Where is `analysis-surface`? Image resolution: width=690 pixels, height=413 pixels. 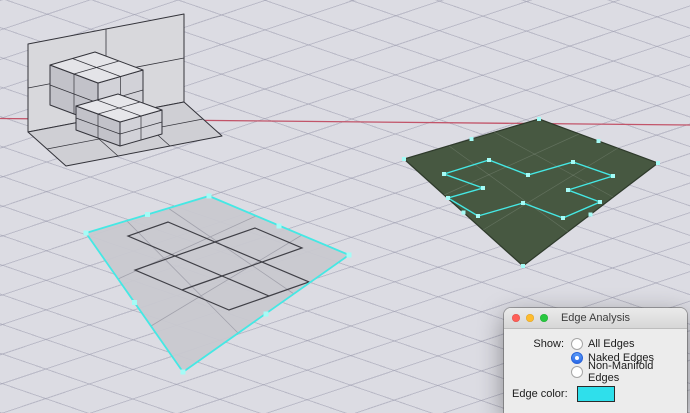 analysis-surface is located at coordinates (531, 192).